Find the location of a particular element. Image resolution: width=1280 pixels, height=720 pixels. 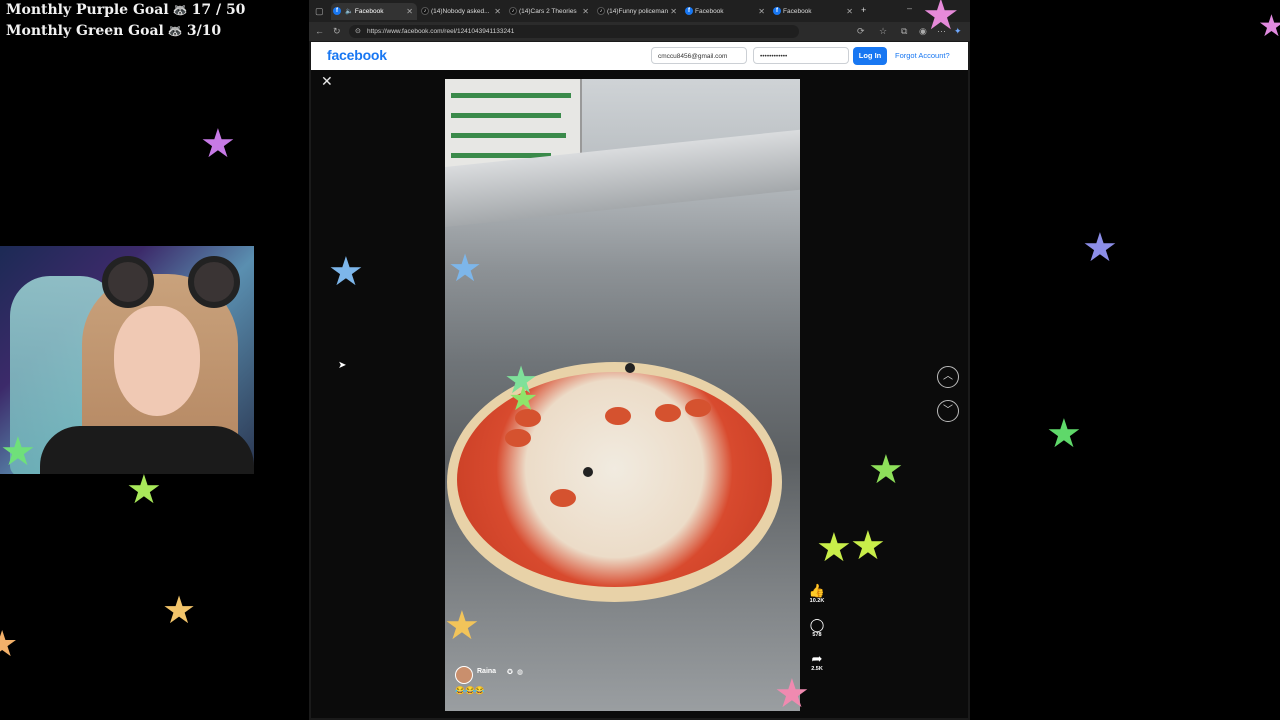

reel-author: Raina ✪ ◍ is located at coordinates (530, 675).